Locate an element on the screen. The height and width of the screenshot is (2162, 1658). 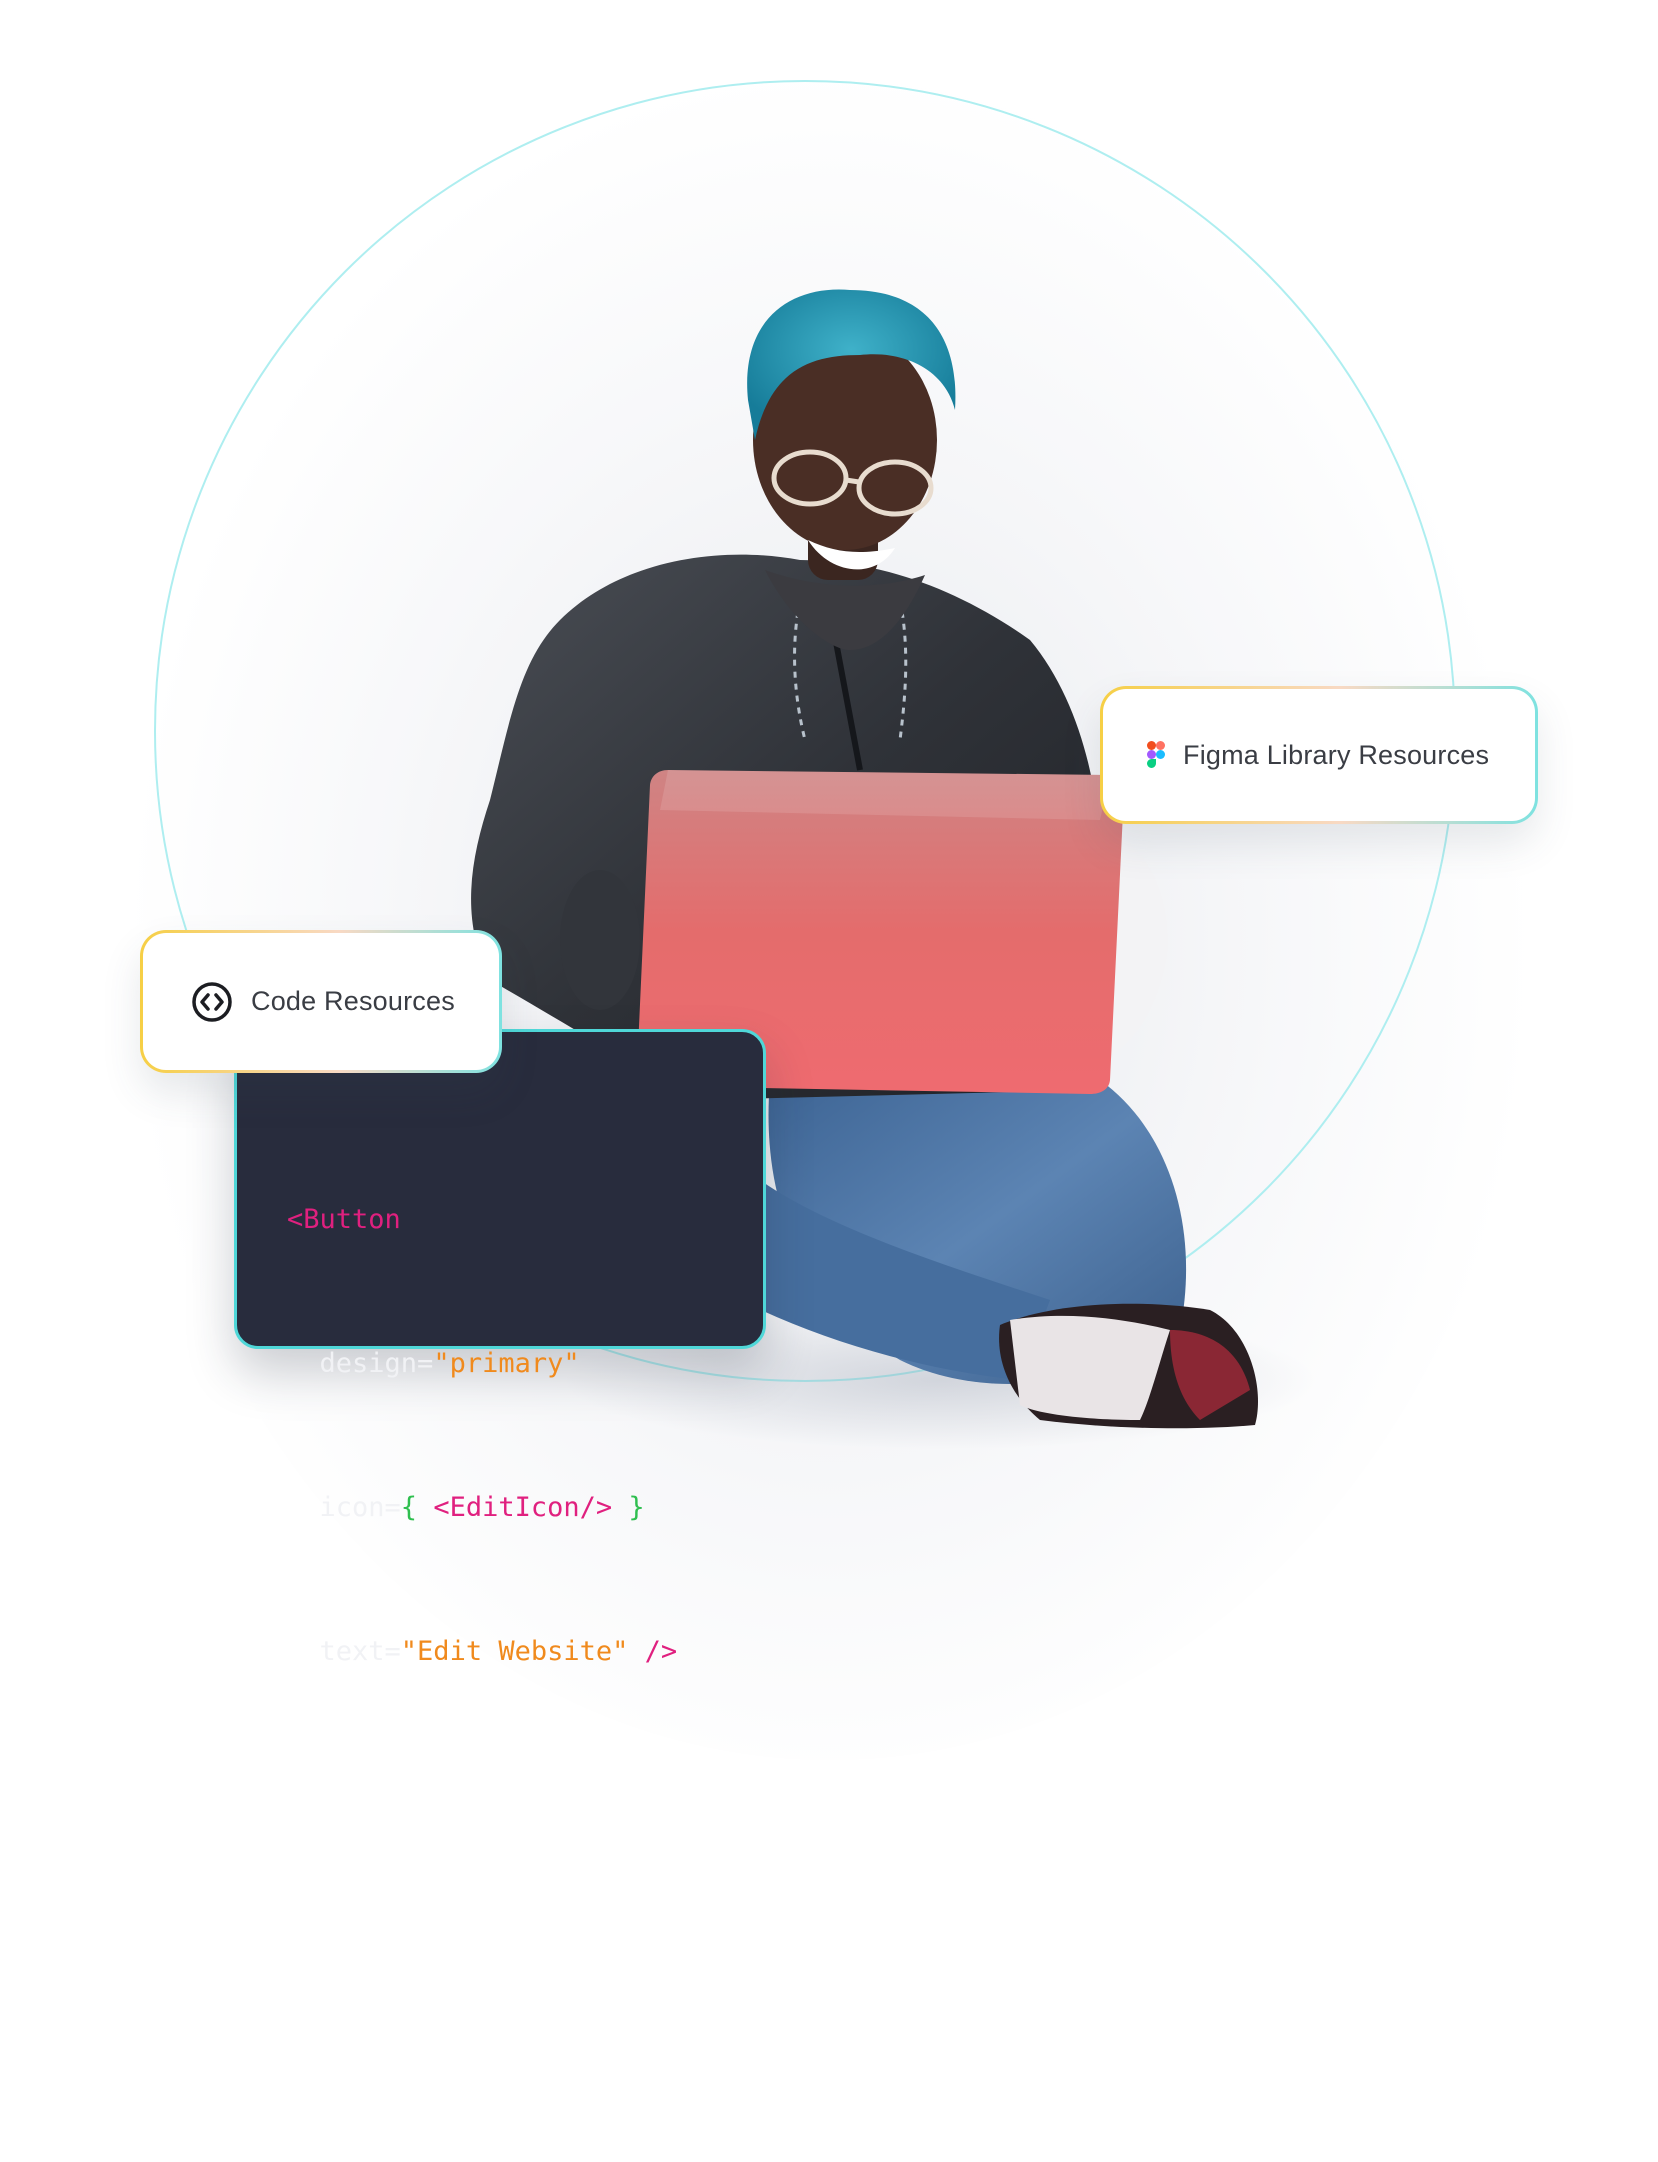
code-token-brace-close: } is located at coordinates (636, 1507).